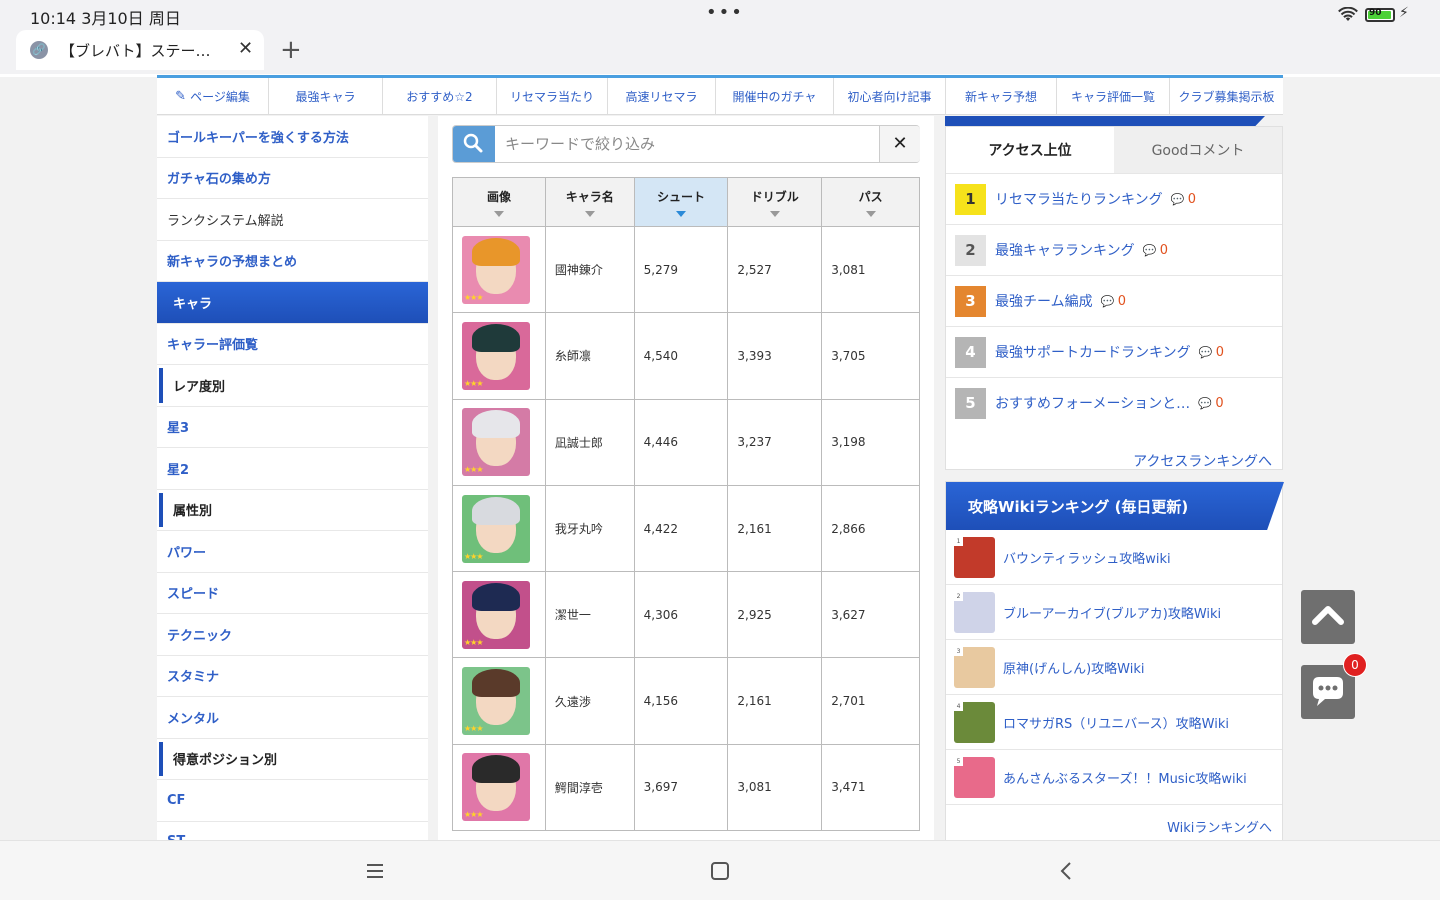  What do you see at coordinates (589, 528) in the screenshot?
I see `character-name: 我牙丸吟` at bounding box center [589, 528].